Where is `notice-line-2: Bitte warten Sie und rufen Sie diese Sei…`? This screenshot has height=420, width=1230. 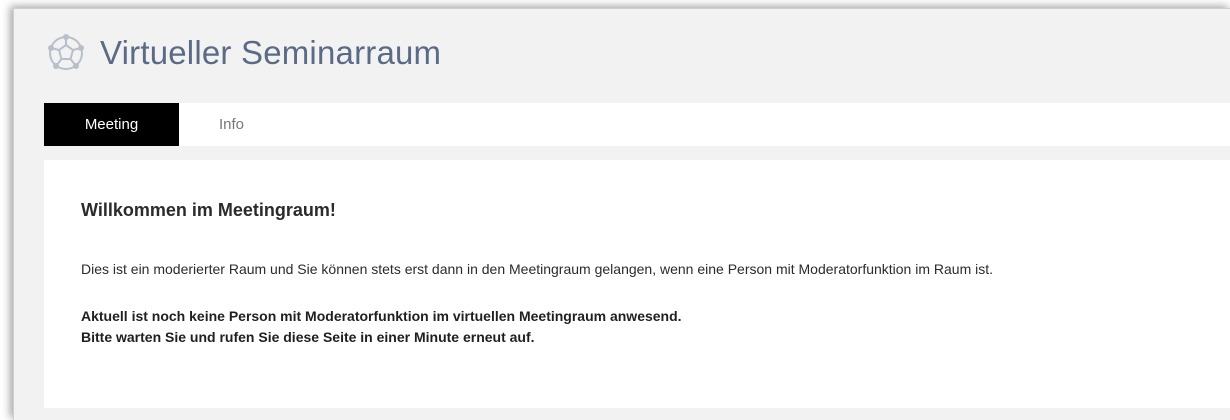 notice-line-2: Bitte warten Sie und rufen Sie diese Sei… is located at coordinates (308, 337).